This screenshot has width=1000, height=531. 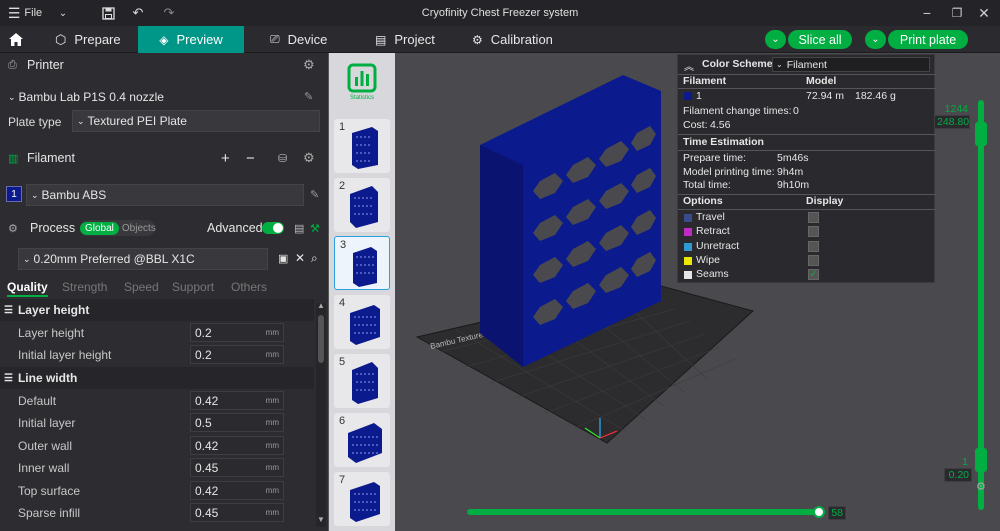 What do you see at coordinates (321, 305) in the screenshot?
I see `scroll-up-icon: ▲` at bounding box center [321, 305].